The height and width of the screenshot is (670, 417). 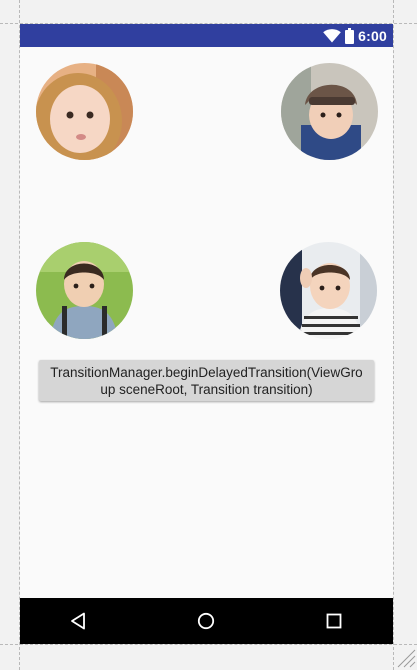 I want to click on back-icon, so click(x=78, y=621).